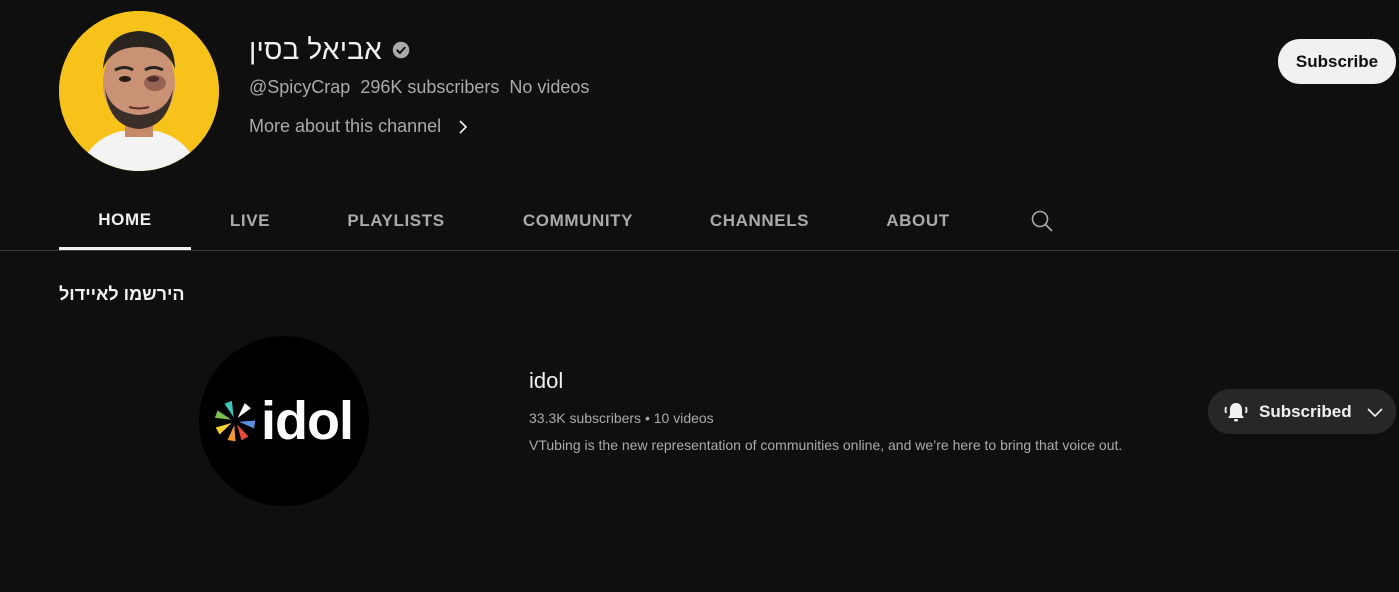  Describe the element at coordinates (1236, 411) in the screenshot. I see `bell-ringing-icon` at that location.